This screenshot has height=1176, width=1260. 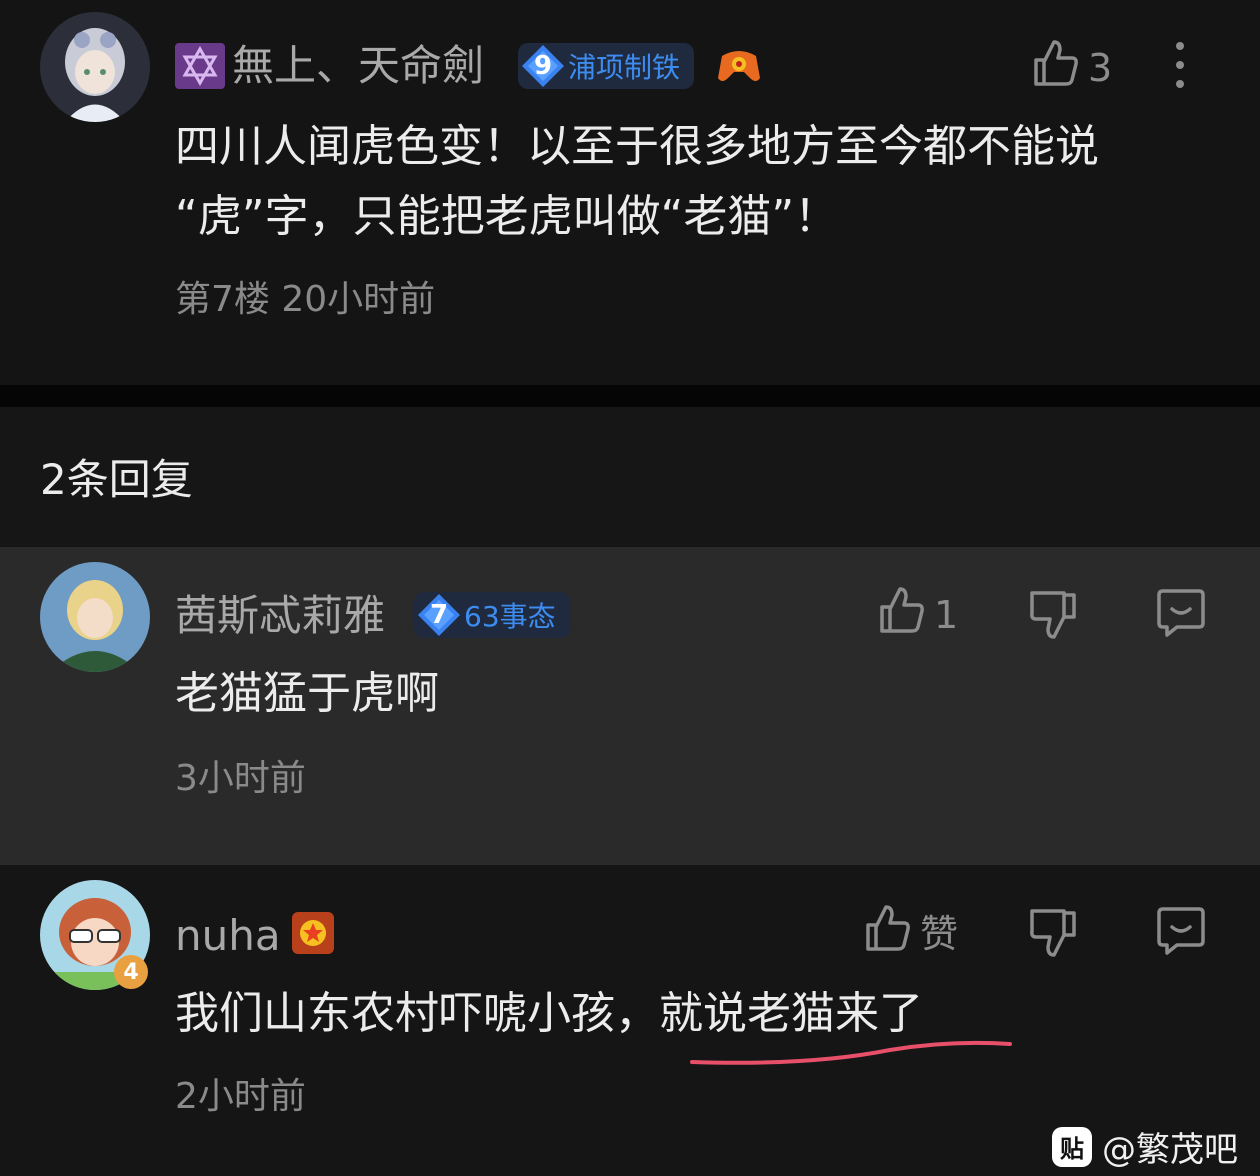 What do you see at coordinates (791, 1013) in the screenshot?
I see `reply-content-underlined: 就说老猫来了` at bounding box center [791, 1013].